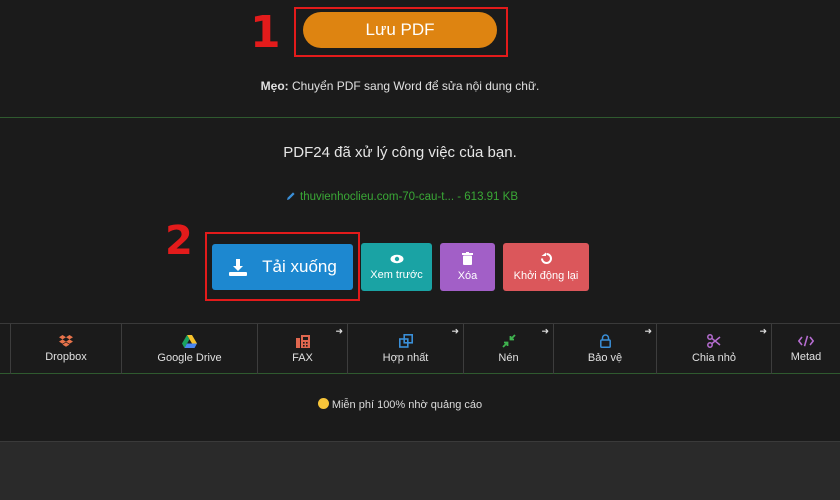  Describe the element at coordinates (396, 274) in the screenshot. I see `preview-label: Xem trước` at that location.